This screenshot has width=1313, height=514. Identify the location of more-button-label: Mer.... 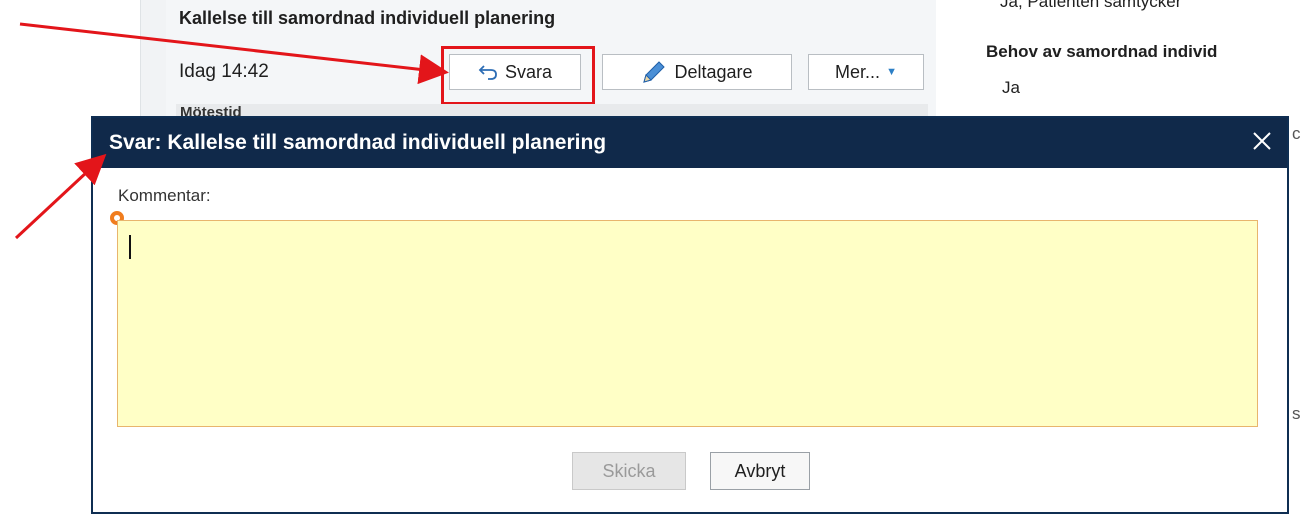
(858, 71).